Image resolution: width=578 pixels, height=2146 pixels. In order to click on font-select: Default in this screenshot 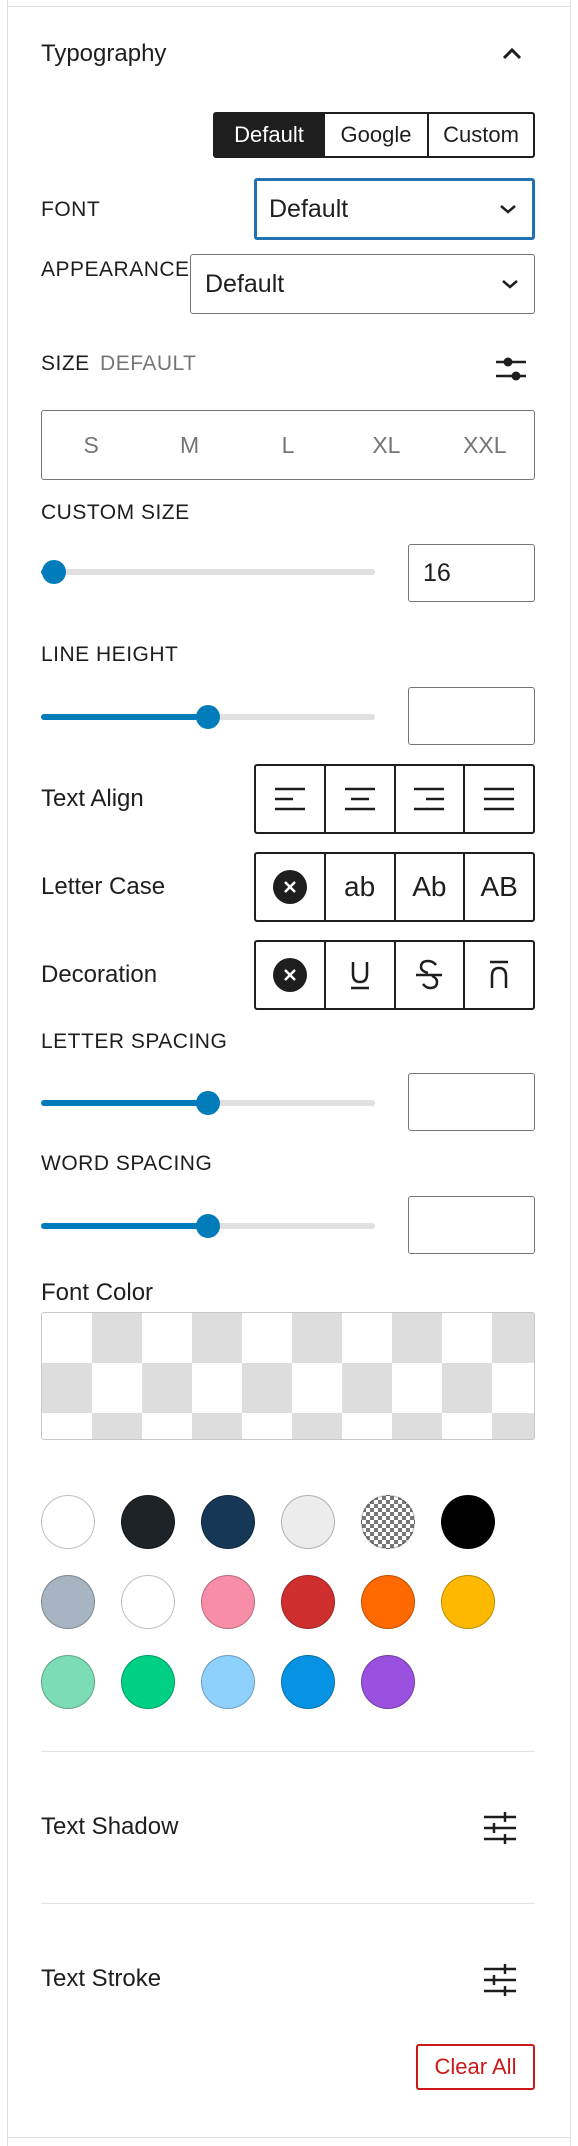, I will do `click(394, 209)`.